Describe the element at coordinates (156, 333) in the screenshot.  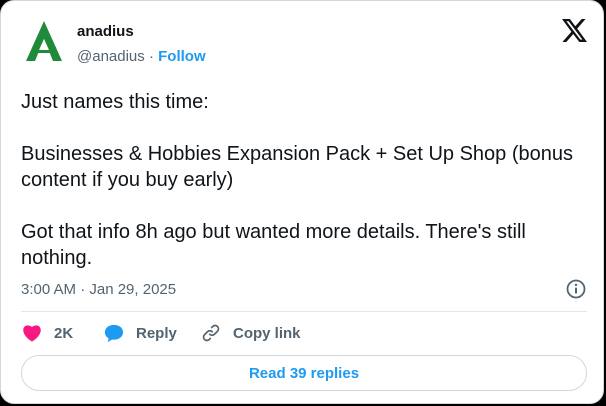
I see `reply-label: Reply` at that location.